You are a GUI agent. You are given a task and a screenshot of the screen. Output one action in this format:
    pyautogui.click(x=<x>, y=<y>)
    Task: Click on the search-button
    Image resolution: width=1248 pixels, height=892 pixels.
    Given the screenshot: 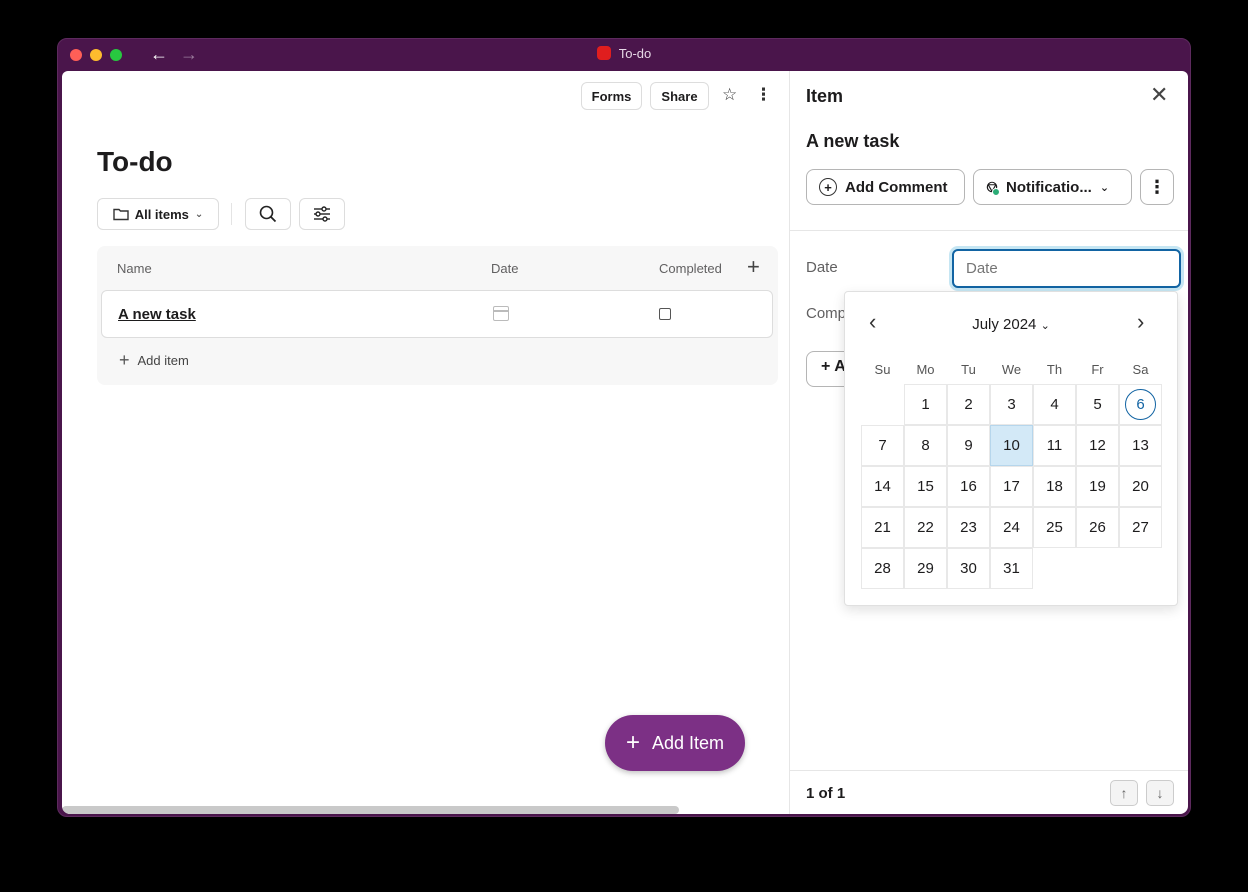 What is the action you would take?
    pyautogui.click(x=268, y=214)
    